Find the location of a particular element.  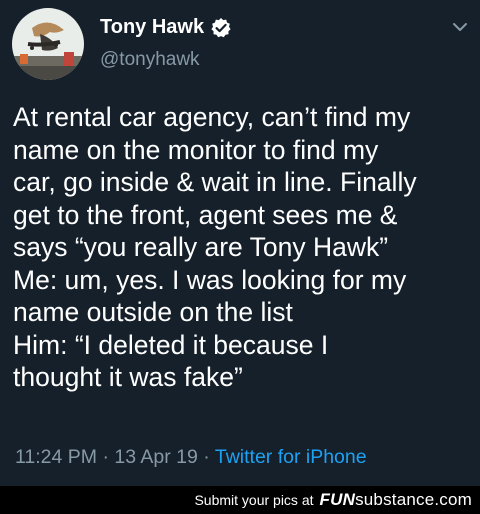

display-name: Tony Hawk is located at coordinates (152, 27).